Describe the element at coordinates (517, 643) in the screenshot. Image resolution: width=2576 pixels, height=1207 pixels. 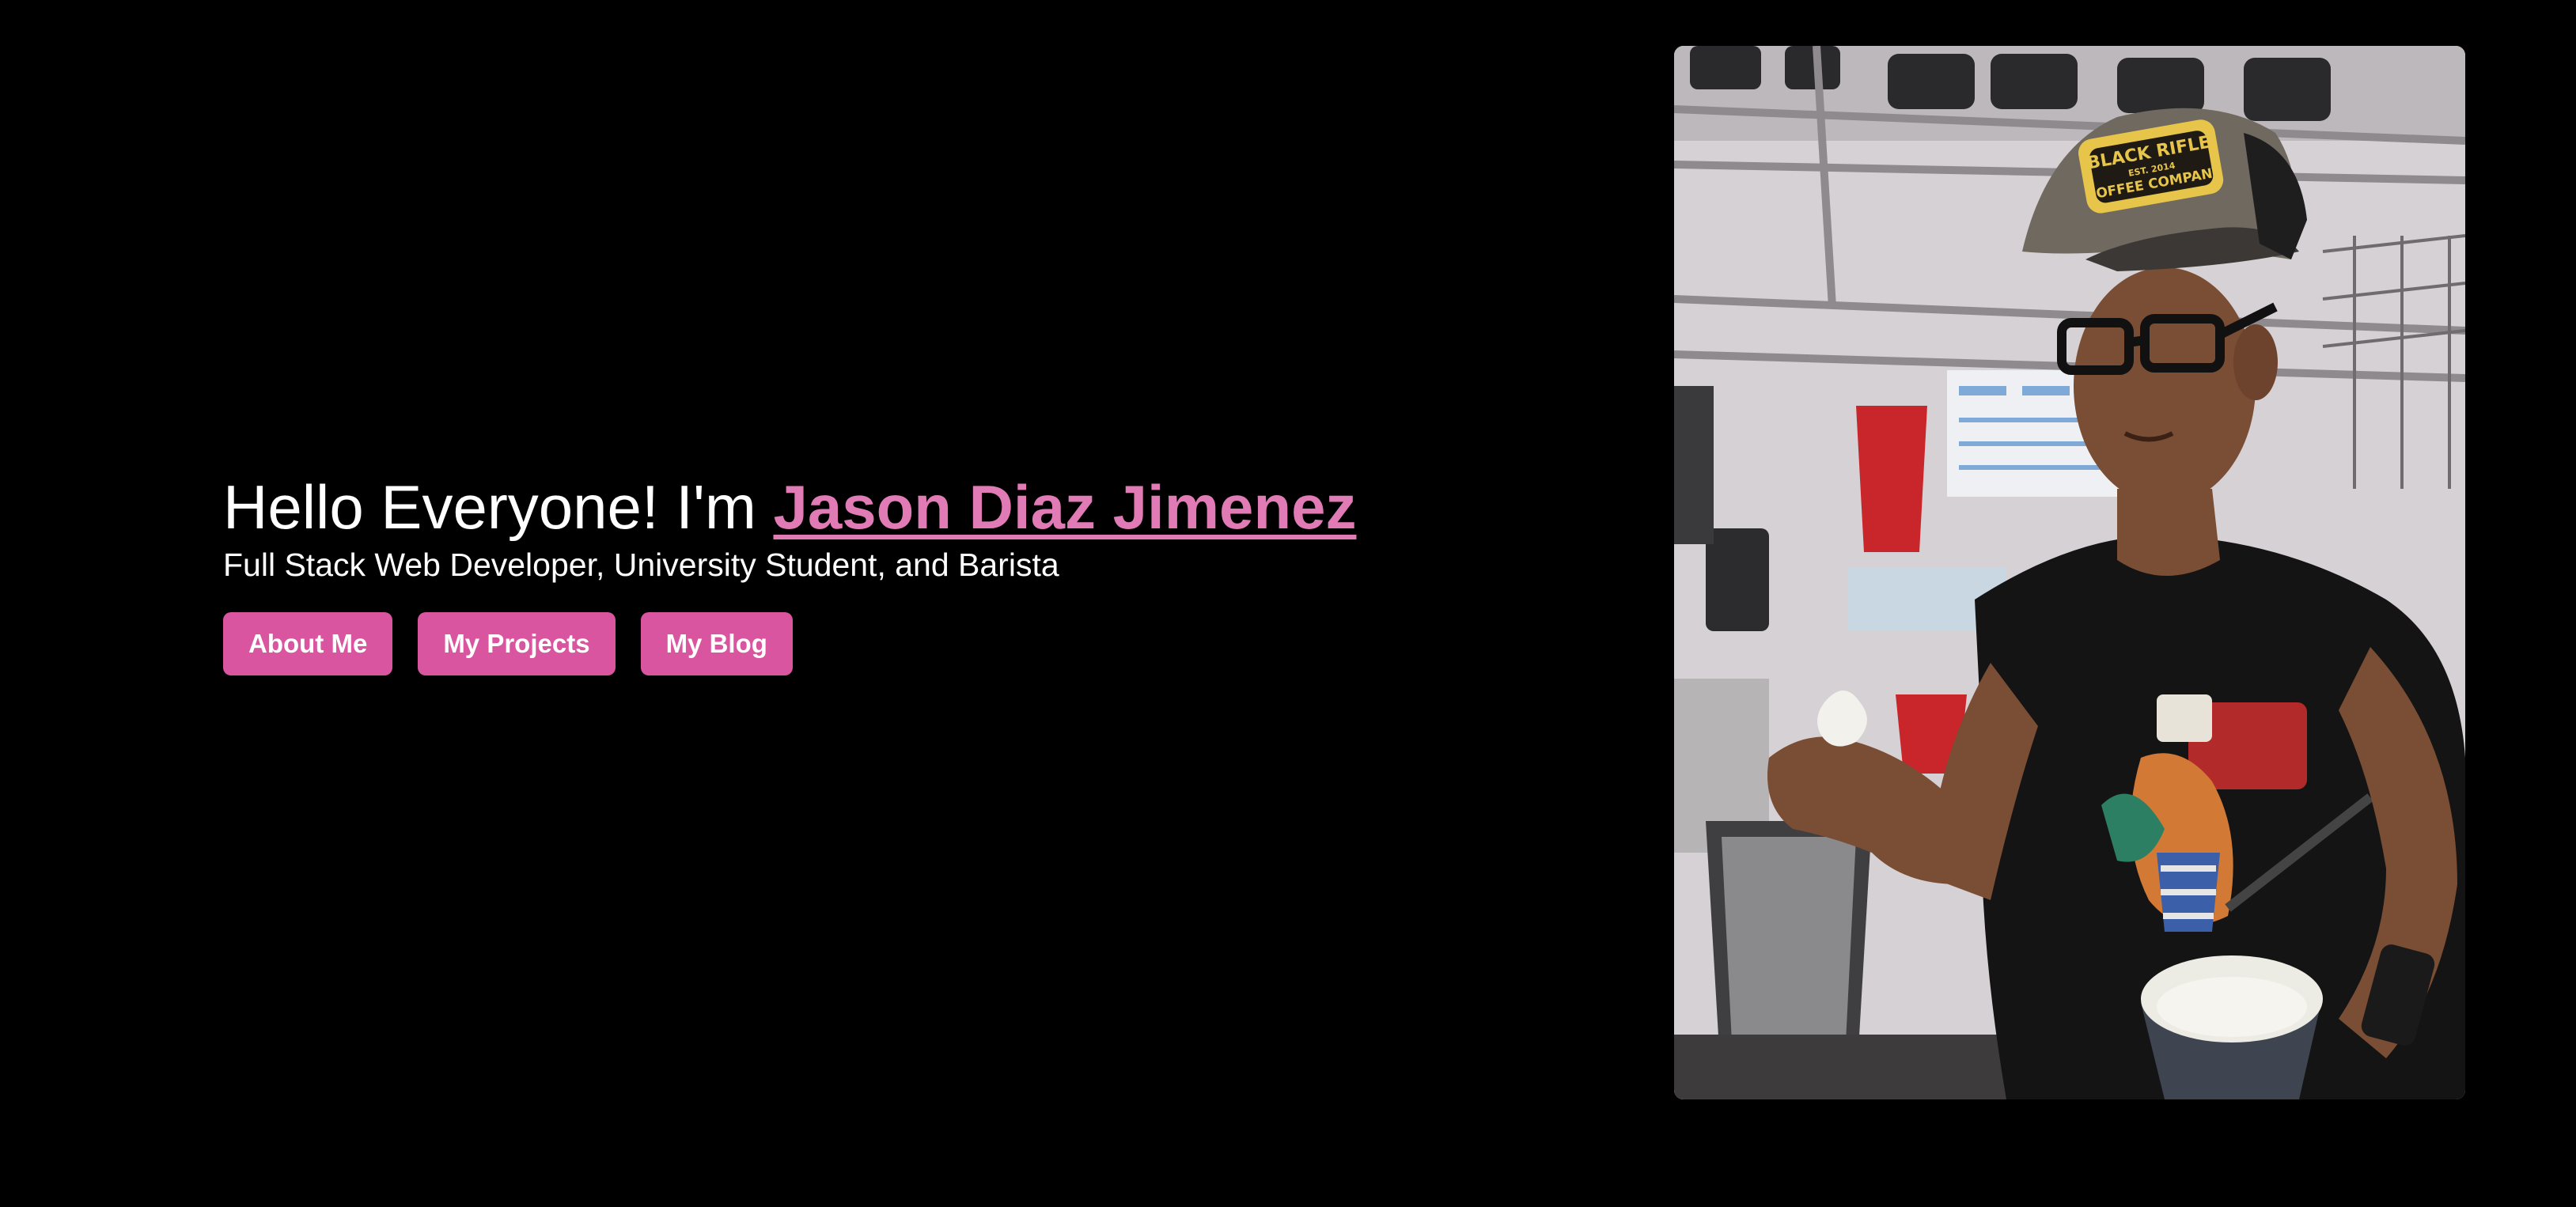
I see `my-projects-button: My Projects` at that location.